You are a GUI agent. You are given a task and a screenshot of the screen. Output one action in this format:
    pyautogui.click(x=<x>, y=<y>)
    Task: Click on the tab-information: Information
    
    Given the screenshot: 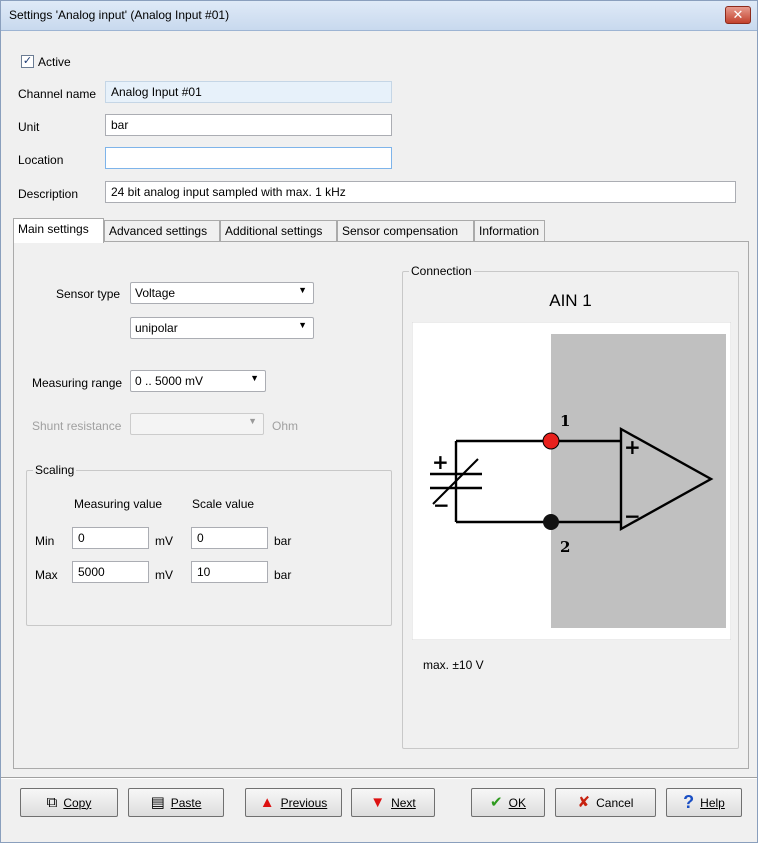 What is the action you would take?
    pyautogui.click(x=509, y=231)
    